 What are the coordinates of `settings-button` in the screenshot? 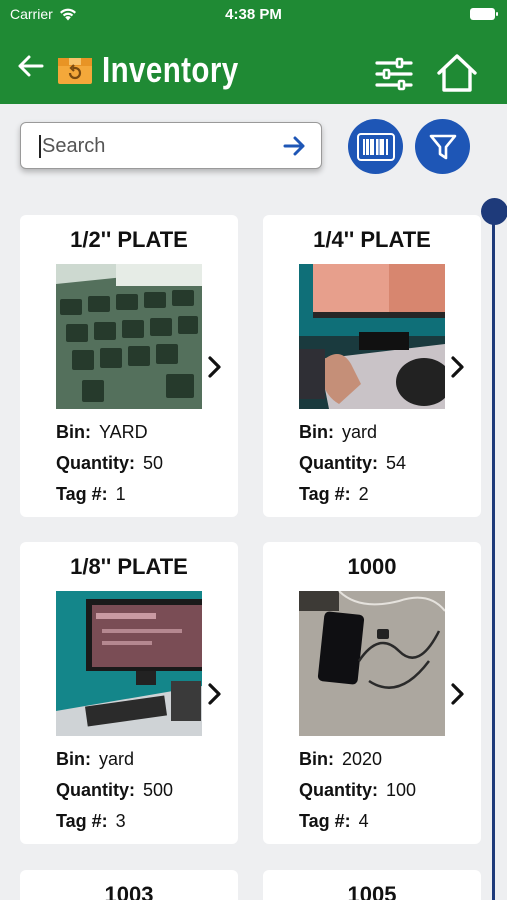 It's located at (394, 74).